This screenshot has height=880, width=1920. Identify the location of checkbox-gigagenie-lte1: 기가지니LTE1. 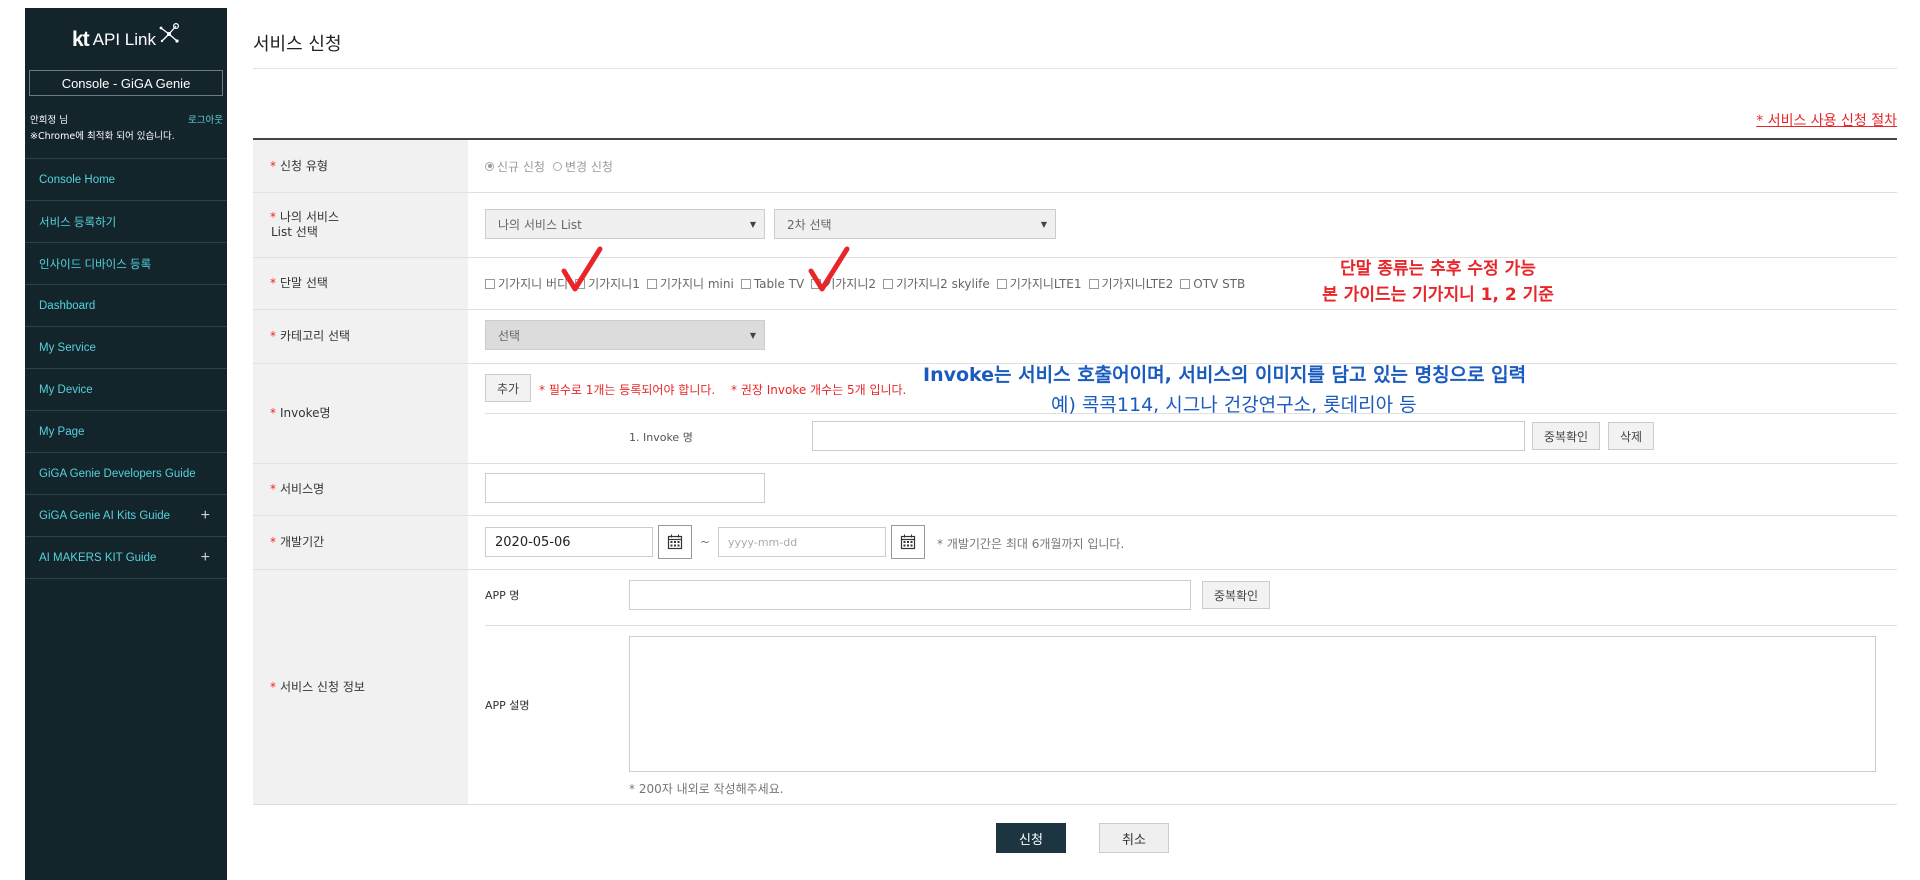
(1039, 283).